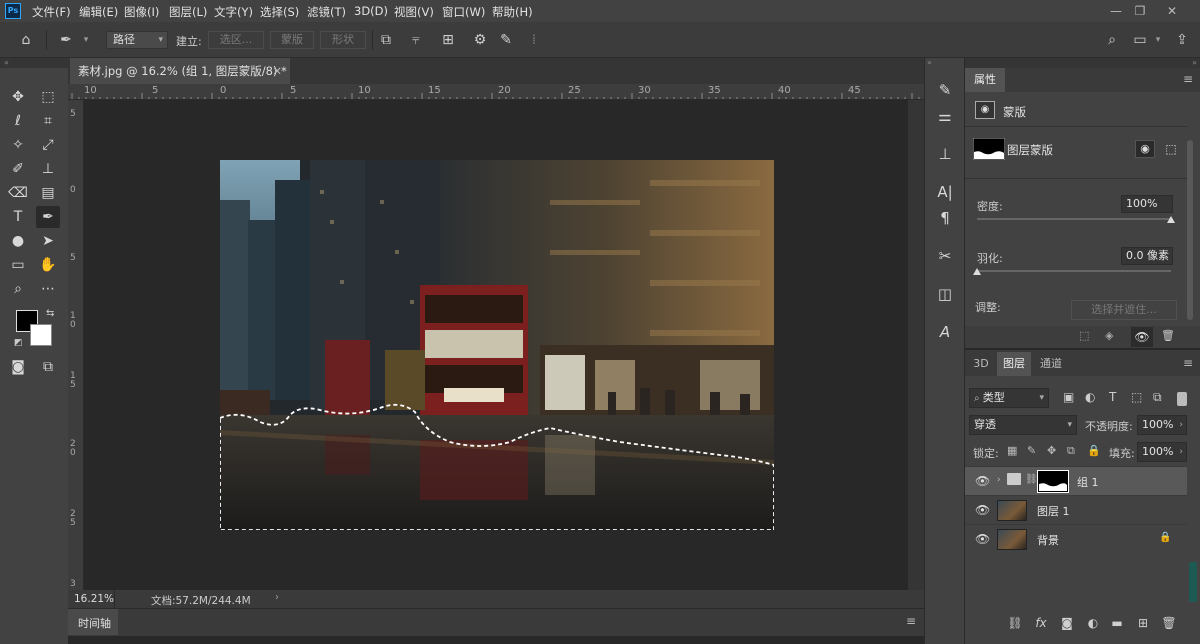 This screenshot has width=1200, height=644. Describe the element at coordinates (1193, 582) in the screenshot. I see `layers-scrollbar` at that location.